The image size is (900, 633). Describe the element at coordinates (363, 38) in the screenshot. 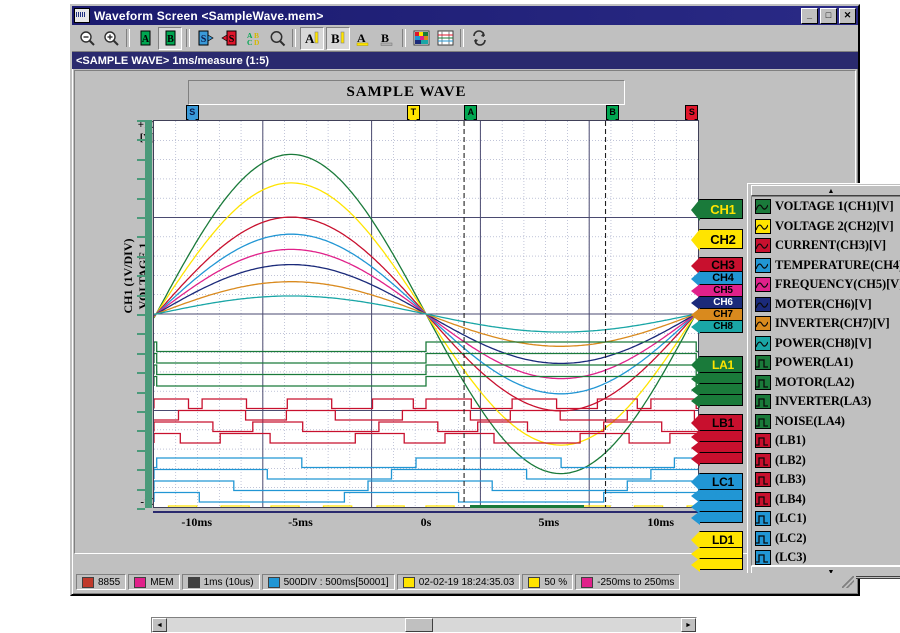

I see `measure-a-button: A` at that location.